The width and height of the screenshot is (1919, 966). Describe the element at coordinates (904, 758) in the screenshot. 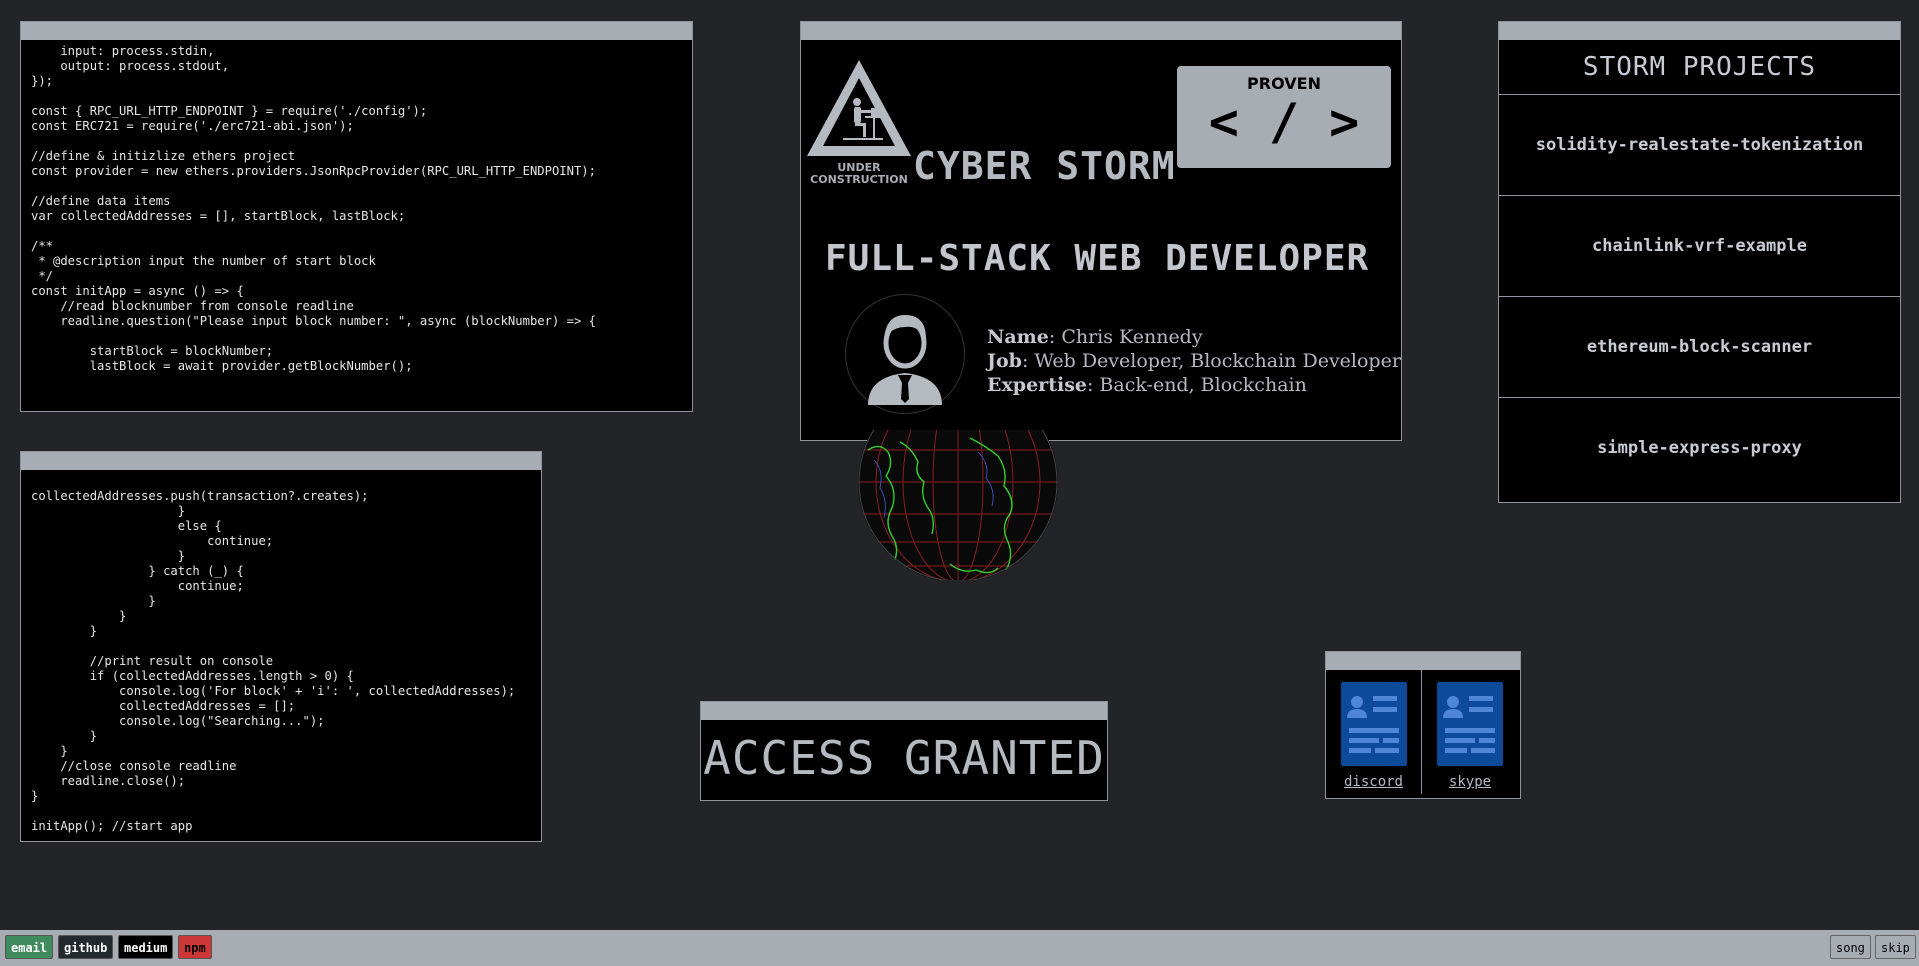

I see `access-granted-text: ACCESS GRANTED` at that location.